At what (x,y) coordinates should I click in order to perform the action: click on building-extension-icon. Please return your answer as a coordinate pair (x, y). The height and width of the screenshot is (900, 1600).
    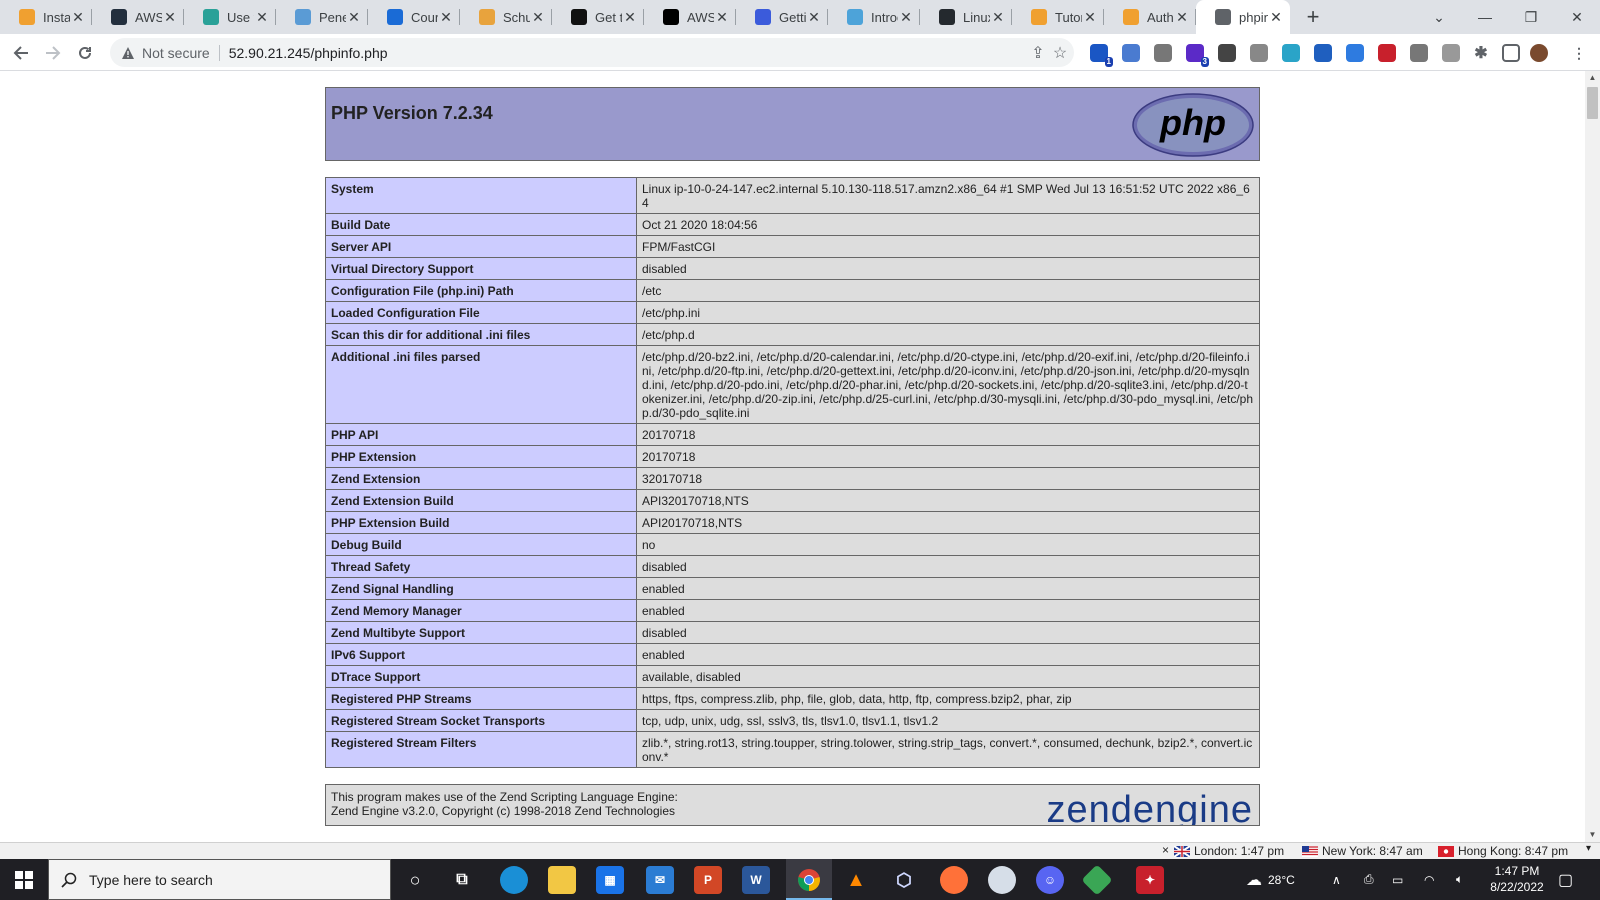
    Looking at the image, I should click on (1227, 53).